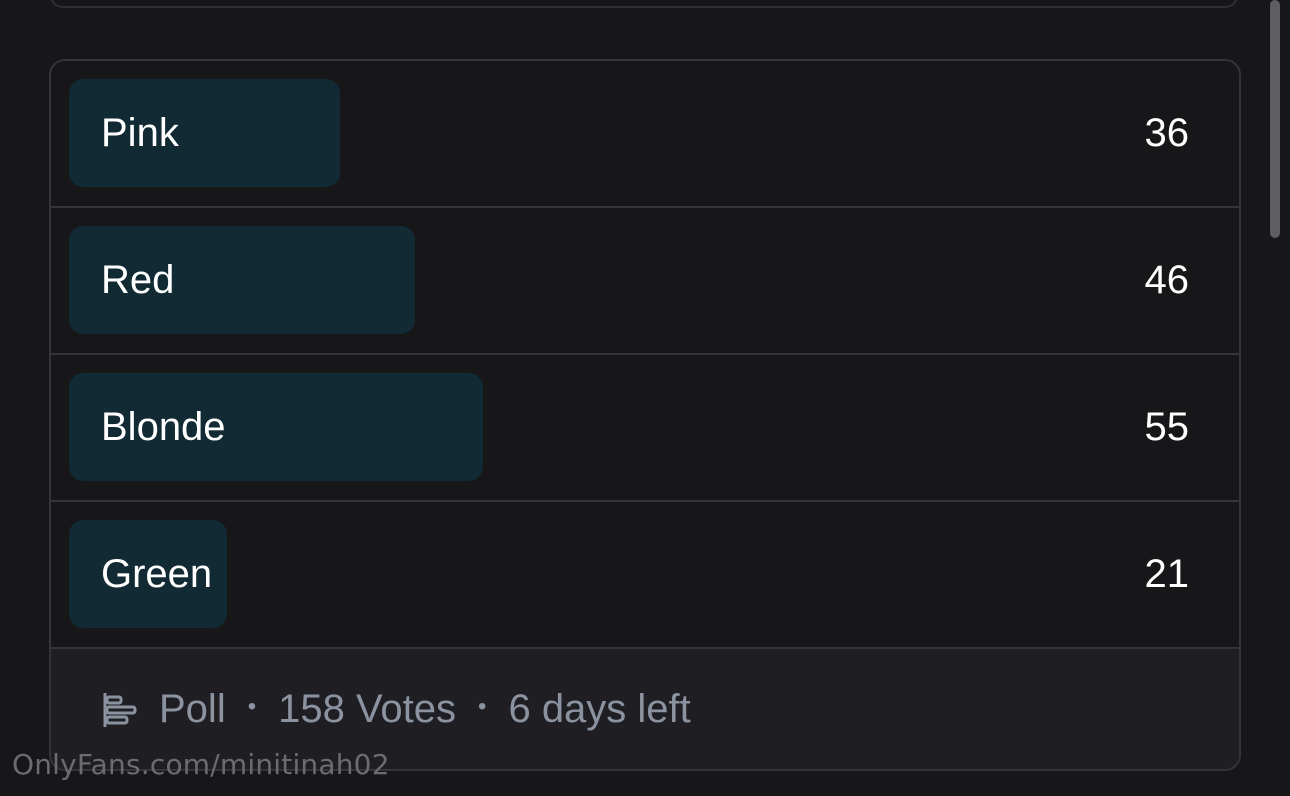  What do you see at coordinates (599, 708) in the screenshot?
I see `poll-time-left: 6 days left` at bounding box center [599, 708].